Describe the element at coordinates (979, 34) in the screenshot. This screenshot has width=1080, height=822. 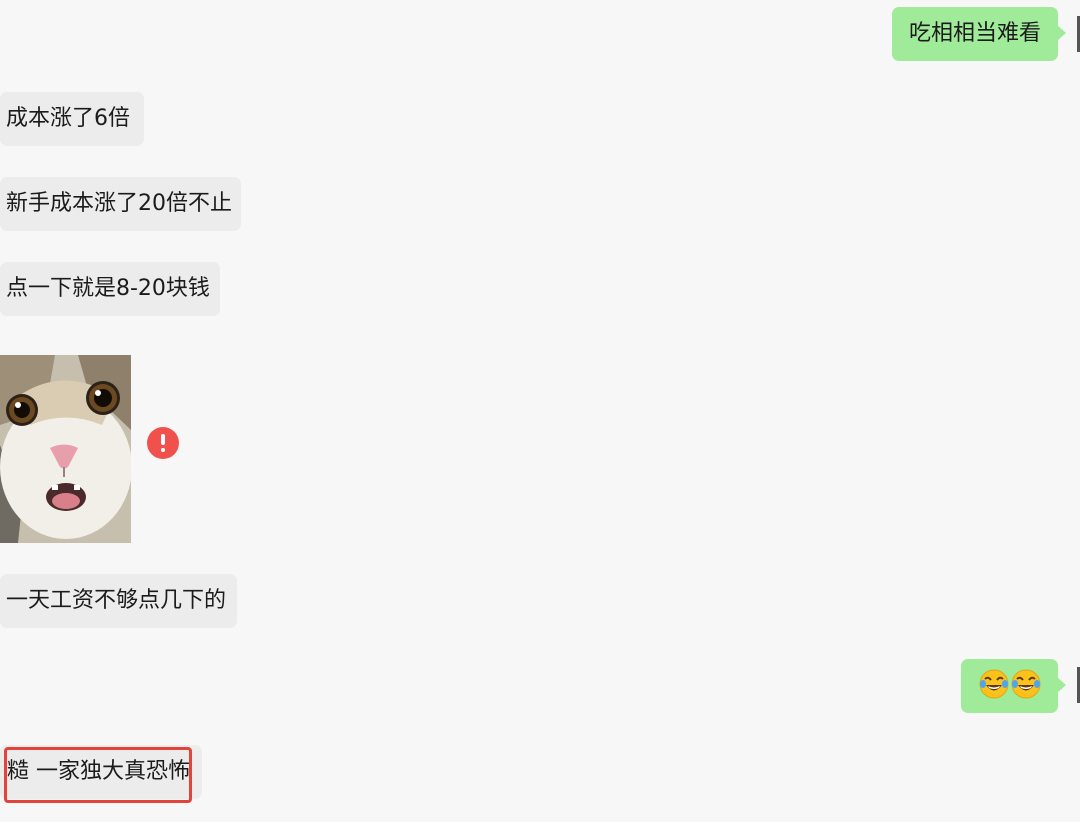
I see `outgoing-message-bubble: 吃相相当难看` at that location.